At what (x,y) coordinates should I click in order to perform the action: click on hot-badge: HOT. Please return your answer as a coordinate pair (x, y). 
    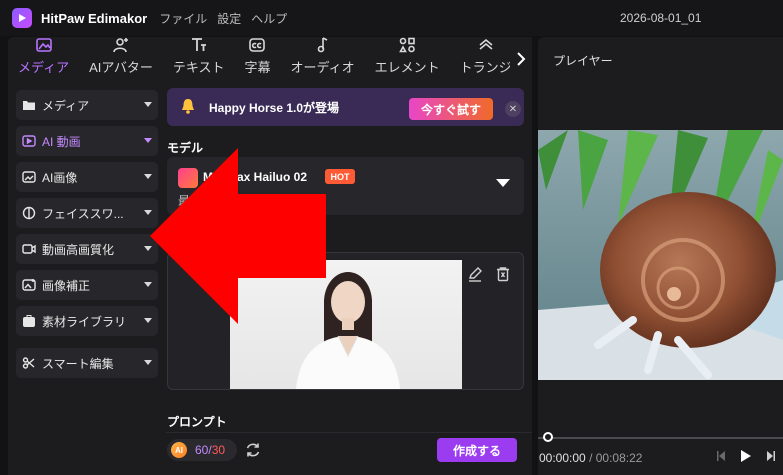
    Looking at the image, I should click on (340, 176).